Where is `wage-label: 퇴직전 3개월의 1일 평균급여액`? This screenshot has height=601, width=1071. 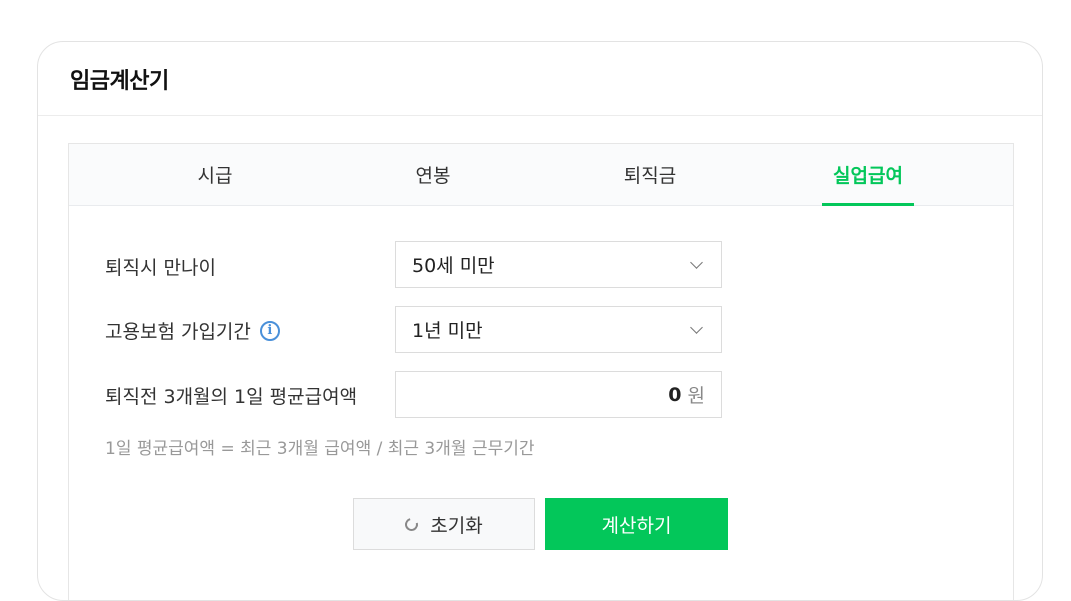 wage-label: 퇴직전 3개월의 1일 평균급여액 is located at coordinates (231, 397).